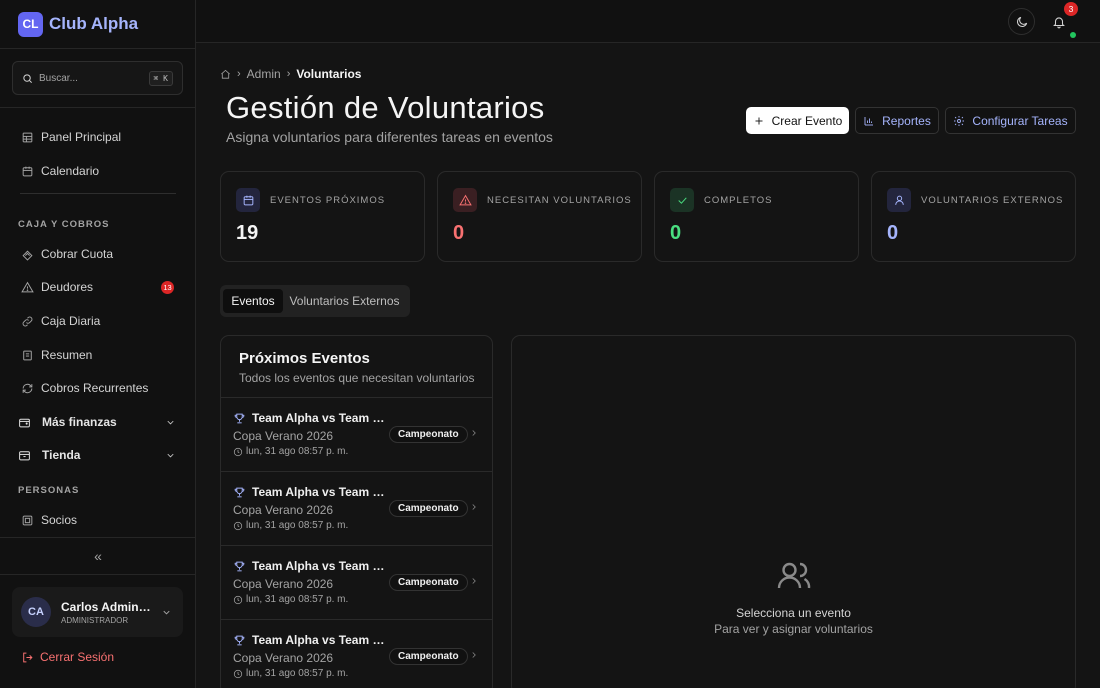 This screenshot has height=688, width=1100. What do you see at coordinates (559, 200) in the screenshot?
I see `stat-label: NECESITAN VOLUNTARIOS` at bounding box center [559, 200].